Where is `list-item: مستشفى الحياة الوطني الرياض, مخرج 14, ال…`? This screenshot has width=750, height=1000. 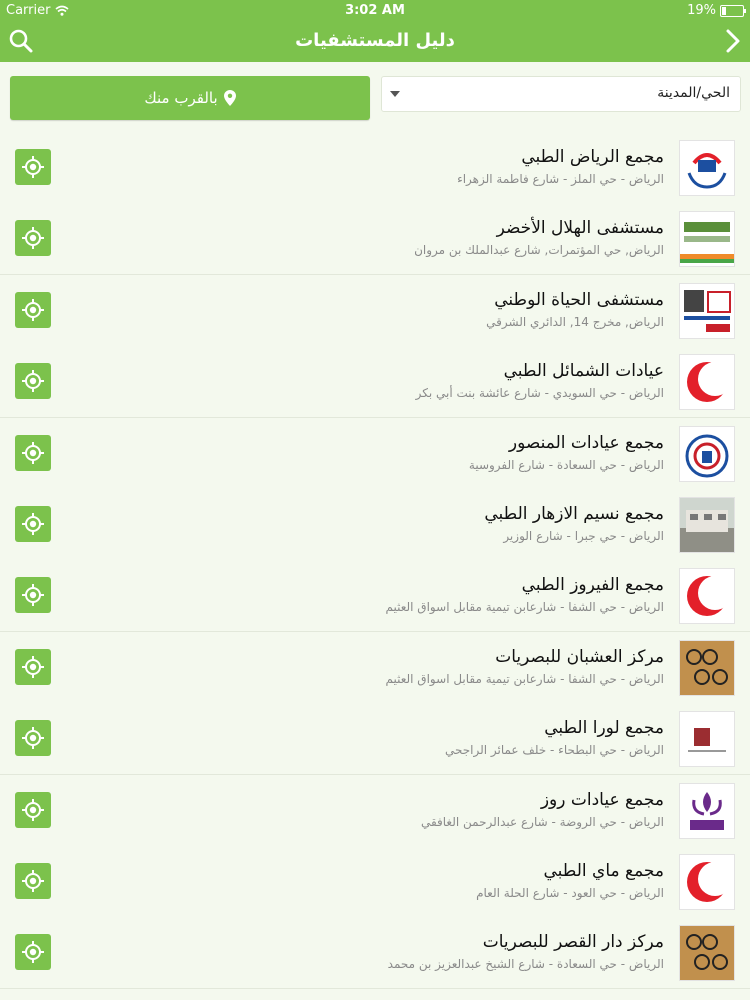 list-item: مستشفى الحياة الوطني الرياض, مخرج 14, ال… is located at coordinates (375, 310).